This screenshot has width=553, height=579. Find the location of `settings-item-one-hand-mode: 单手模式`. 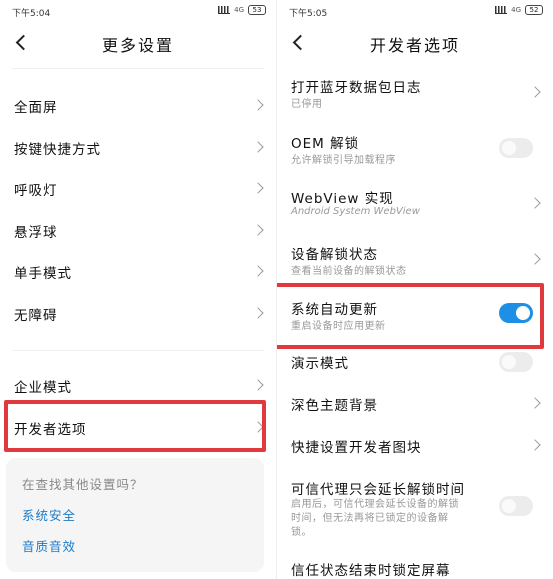

settings-item-one-hand-mode: 单手模式 is located at coordinates (138, 271).